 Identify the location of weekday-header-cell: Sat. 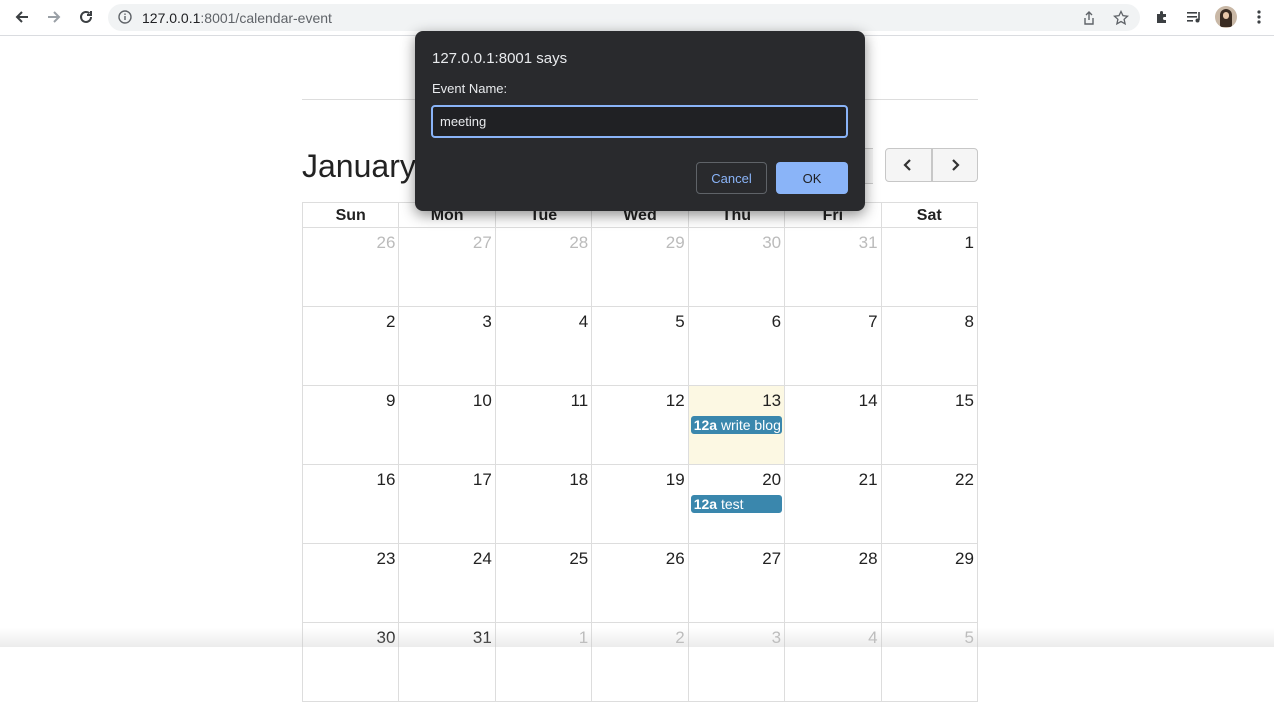
(929, 215).